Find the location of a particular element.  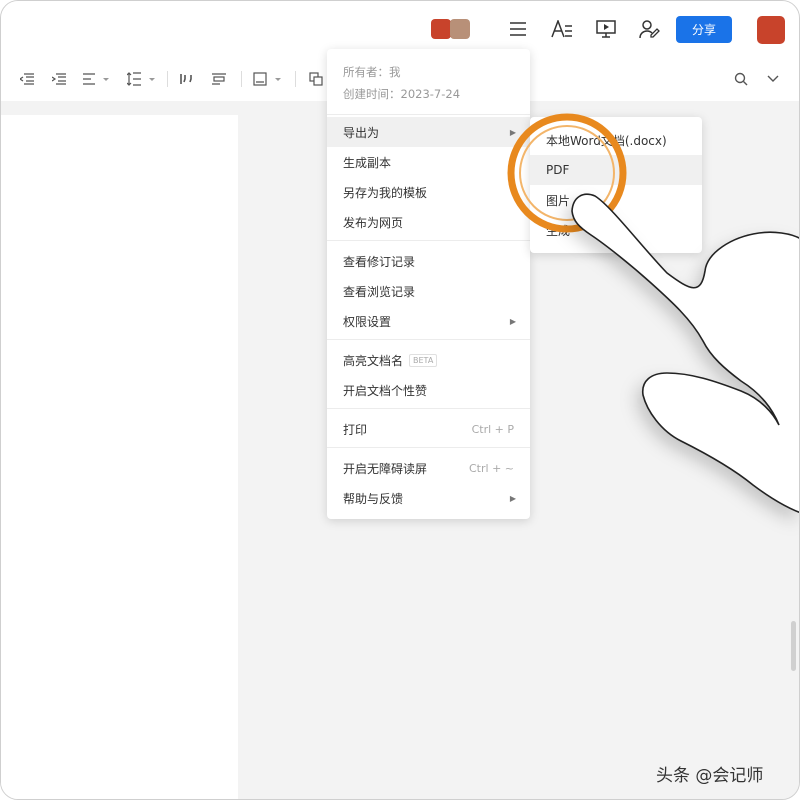

present-icon is located at coordinates (606, 29).